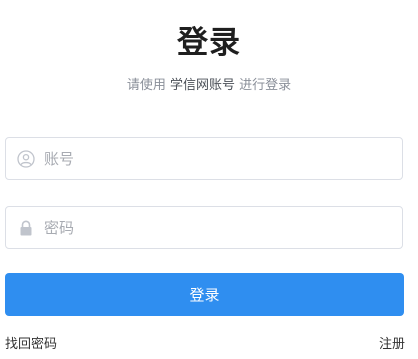 The image size is (418, 359). I want to click on user-icon, so click(26, 159).